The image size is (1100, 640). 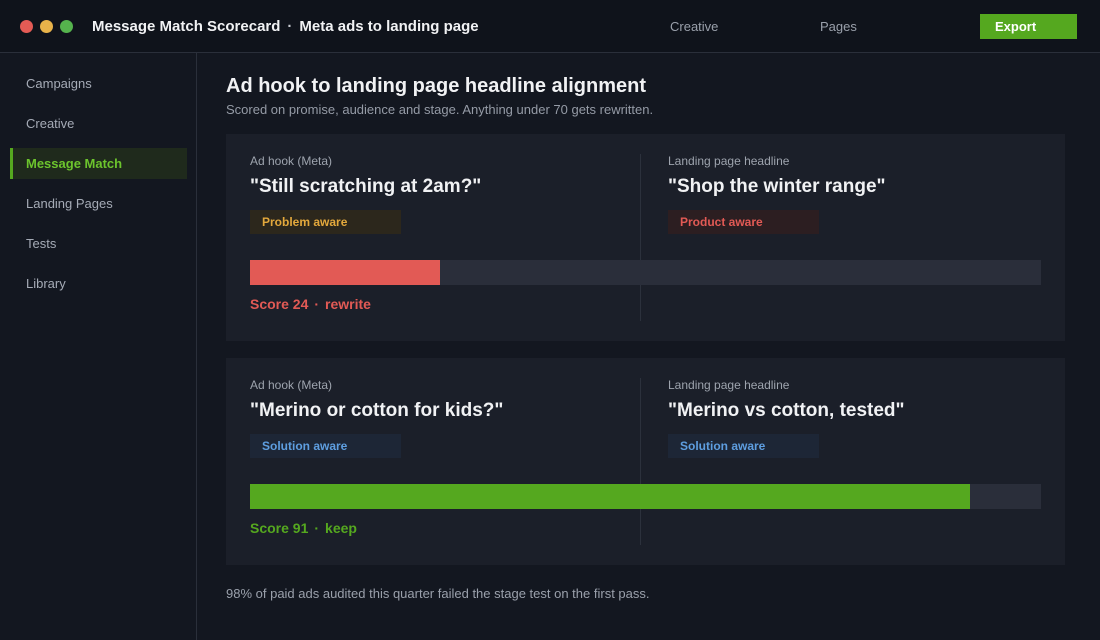 I want to click on sidebar-item-campaigns: Campaigns, so click(x=98, y=83).